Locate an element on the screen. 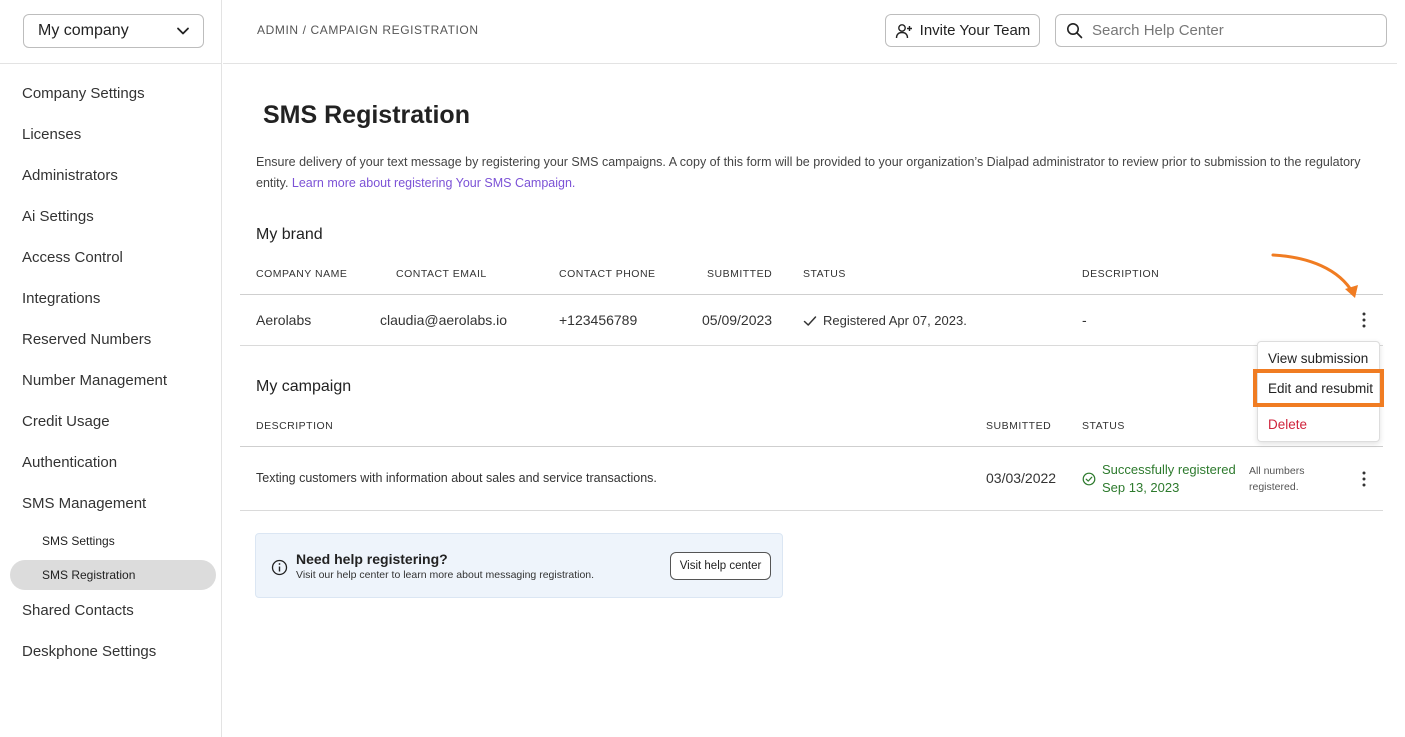 The image size is (1405, 737). col-status: STATUS is located at coordinates (824, 274).